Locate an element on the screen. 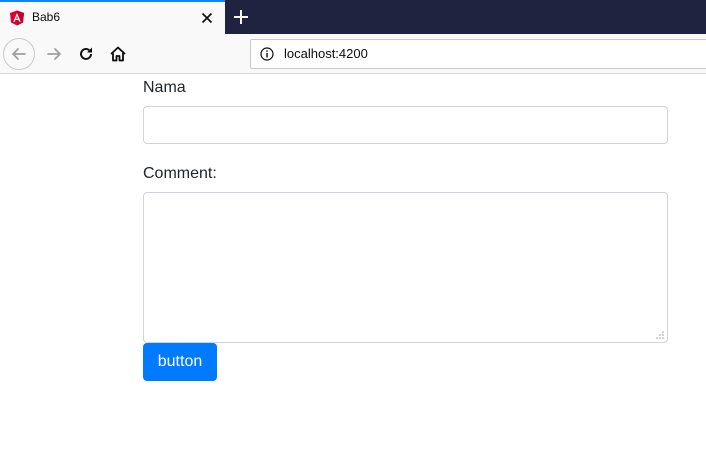  reload-icon is located at coordinates (86, 53).